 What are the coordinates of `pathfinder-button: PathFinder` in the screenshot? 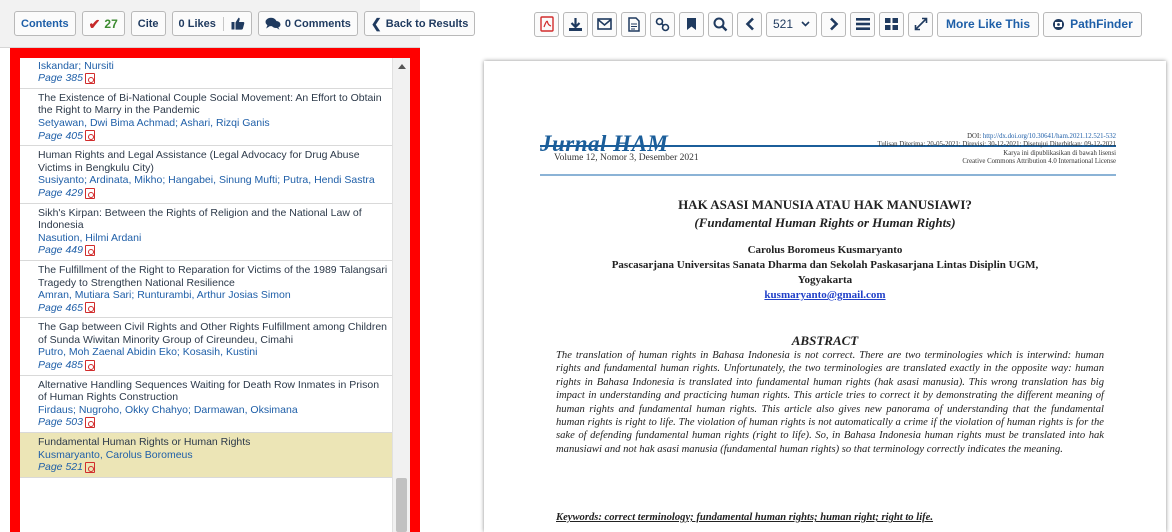 It's located at (1092, 24).